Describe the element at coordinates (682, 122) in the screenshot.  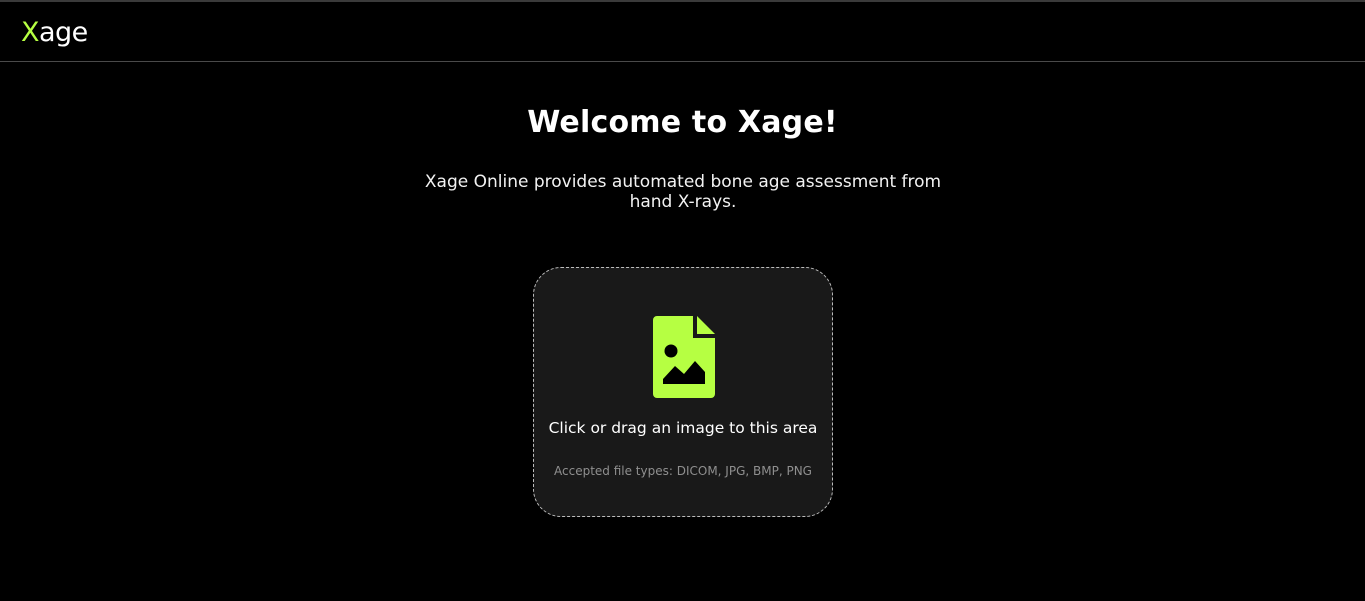
I see `page-title: Welcome to Xage!` at that location.